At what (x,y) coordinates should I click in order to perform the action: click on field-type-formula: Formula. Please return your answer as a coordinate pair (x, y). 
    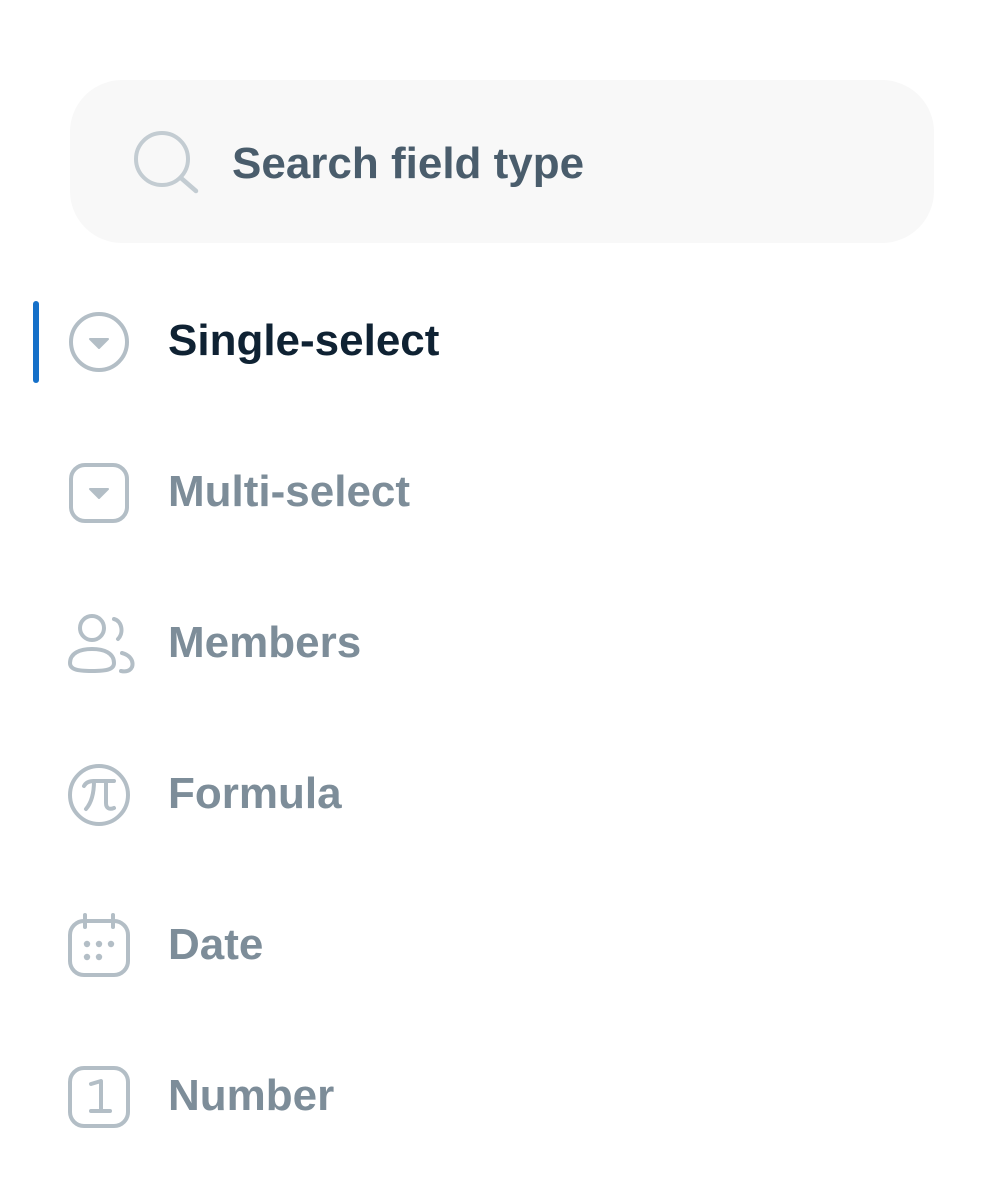
    Looking at the image, I should click on (495, 795).